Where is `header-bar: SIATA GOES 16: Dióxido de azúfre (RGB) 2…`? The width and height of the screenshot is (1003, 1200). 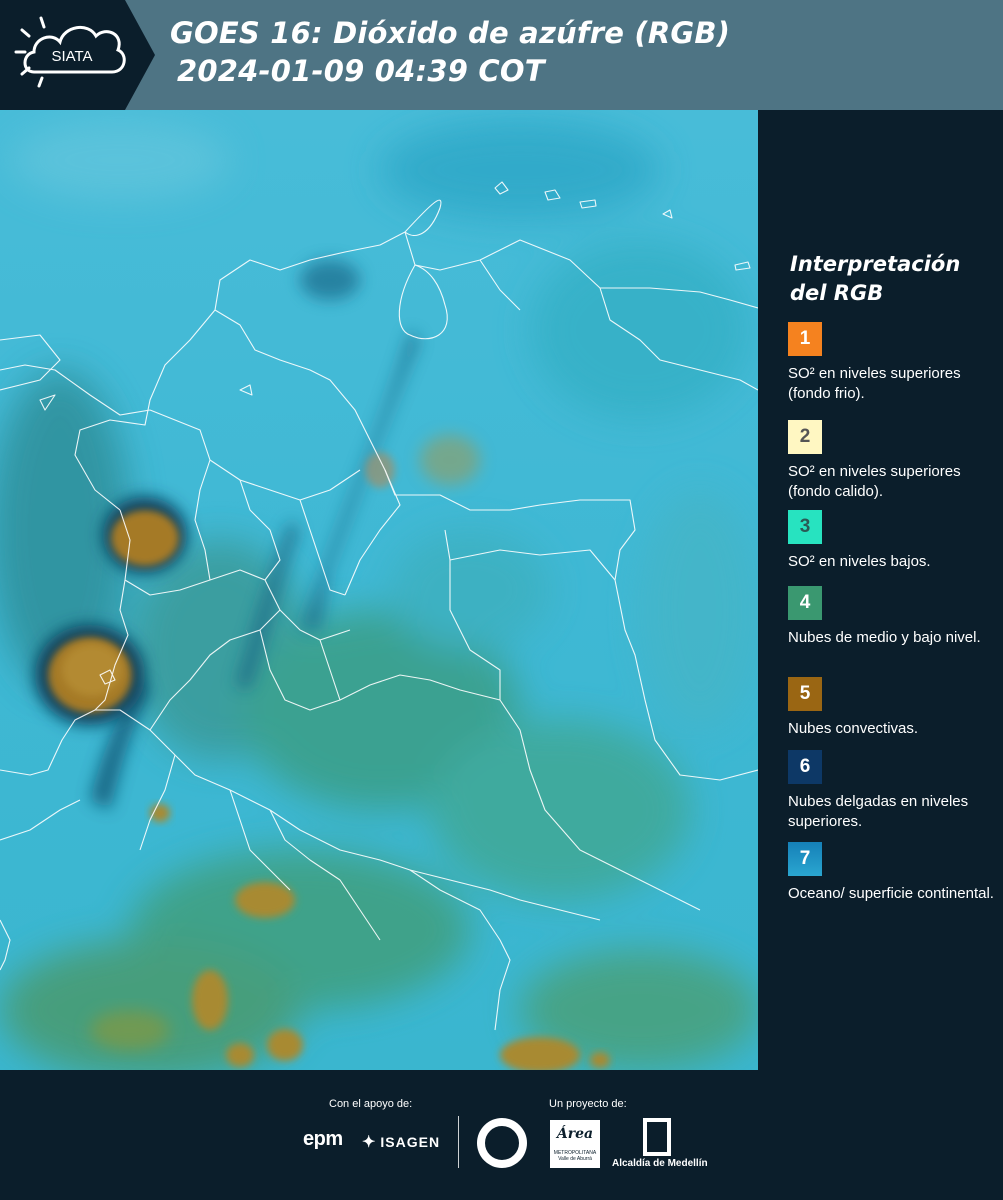
header-bar: SIATA GOES 16: Dióxido de azúfre (RGB) 2… is located at coordinates (501, 55).